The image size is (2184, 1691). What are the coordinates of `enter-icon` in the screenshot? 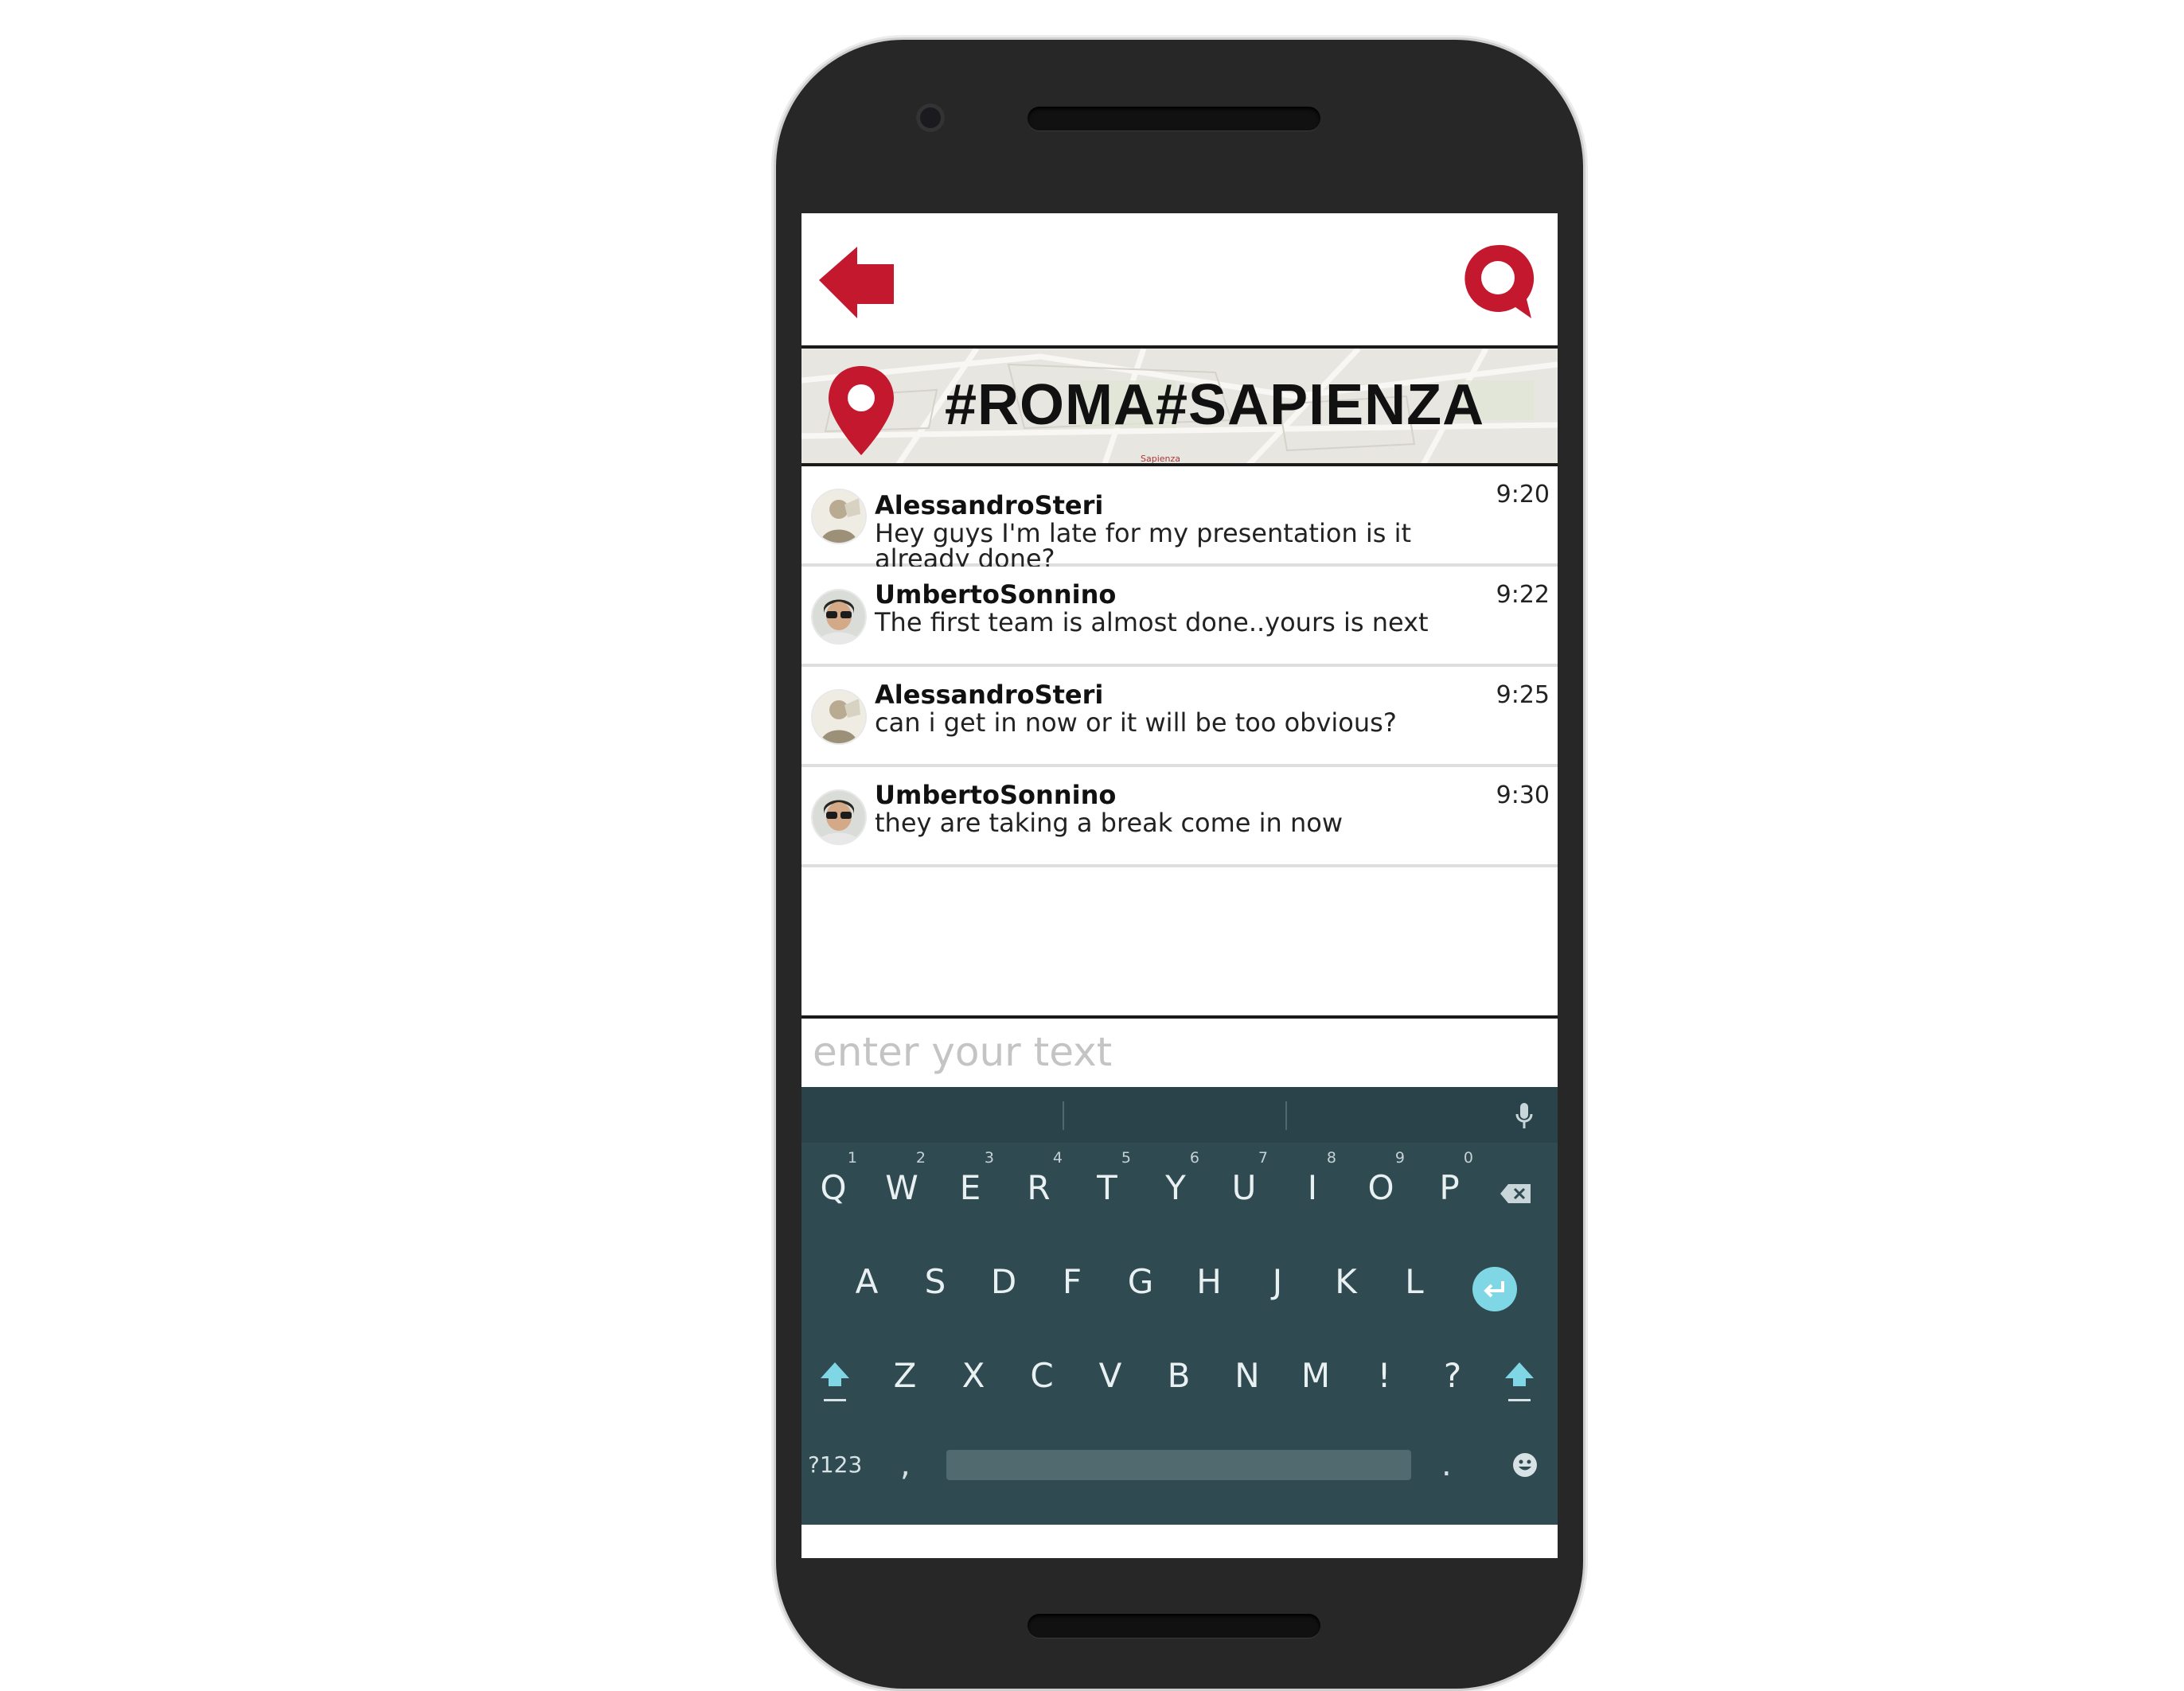 It's located at (1494, 1289).